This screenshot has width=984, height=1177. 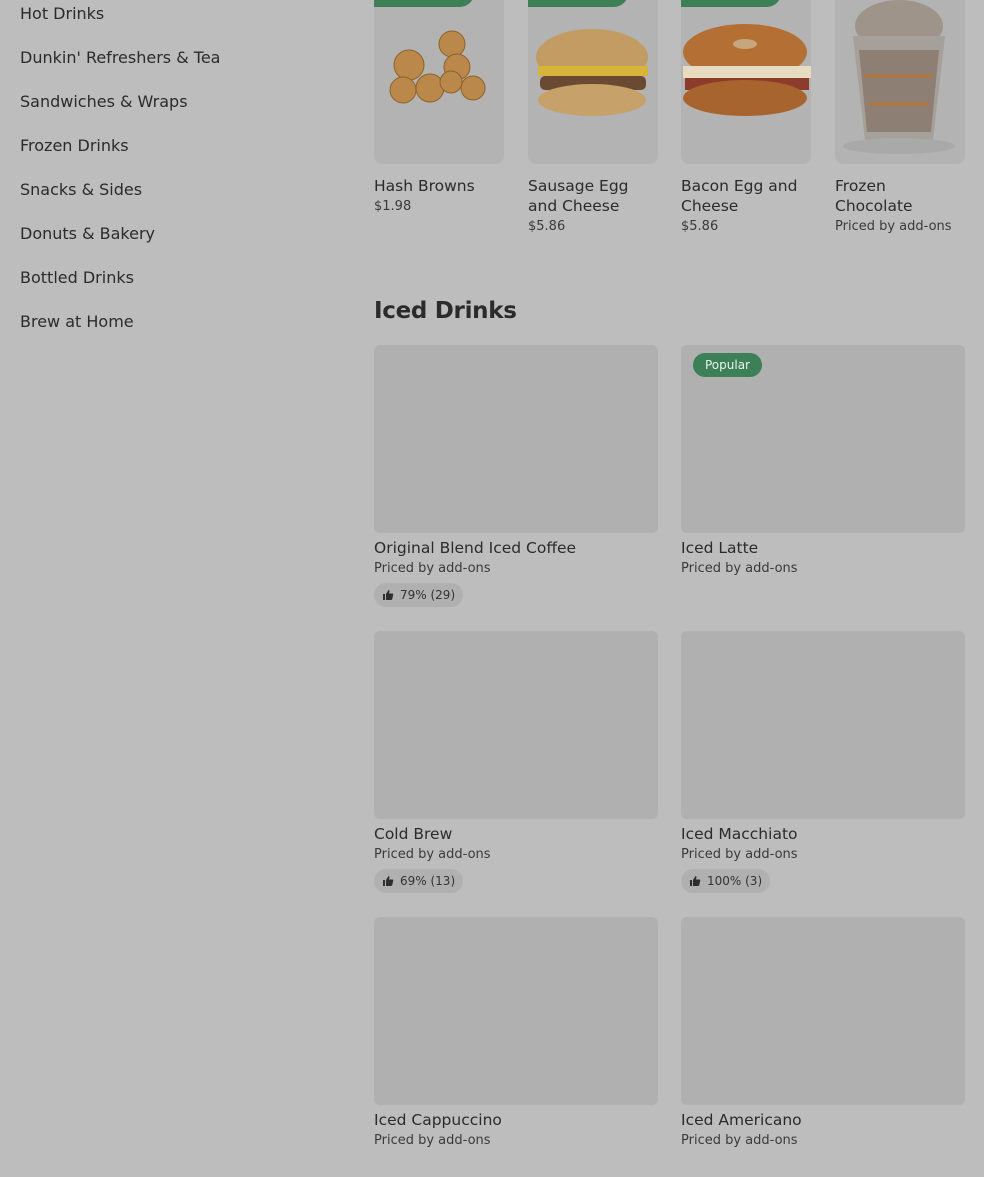 I want to click on product-name: Bacon Egg and Cheese, so click(x=739, y=196).